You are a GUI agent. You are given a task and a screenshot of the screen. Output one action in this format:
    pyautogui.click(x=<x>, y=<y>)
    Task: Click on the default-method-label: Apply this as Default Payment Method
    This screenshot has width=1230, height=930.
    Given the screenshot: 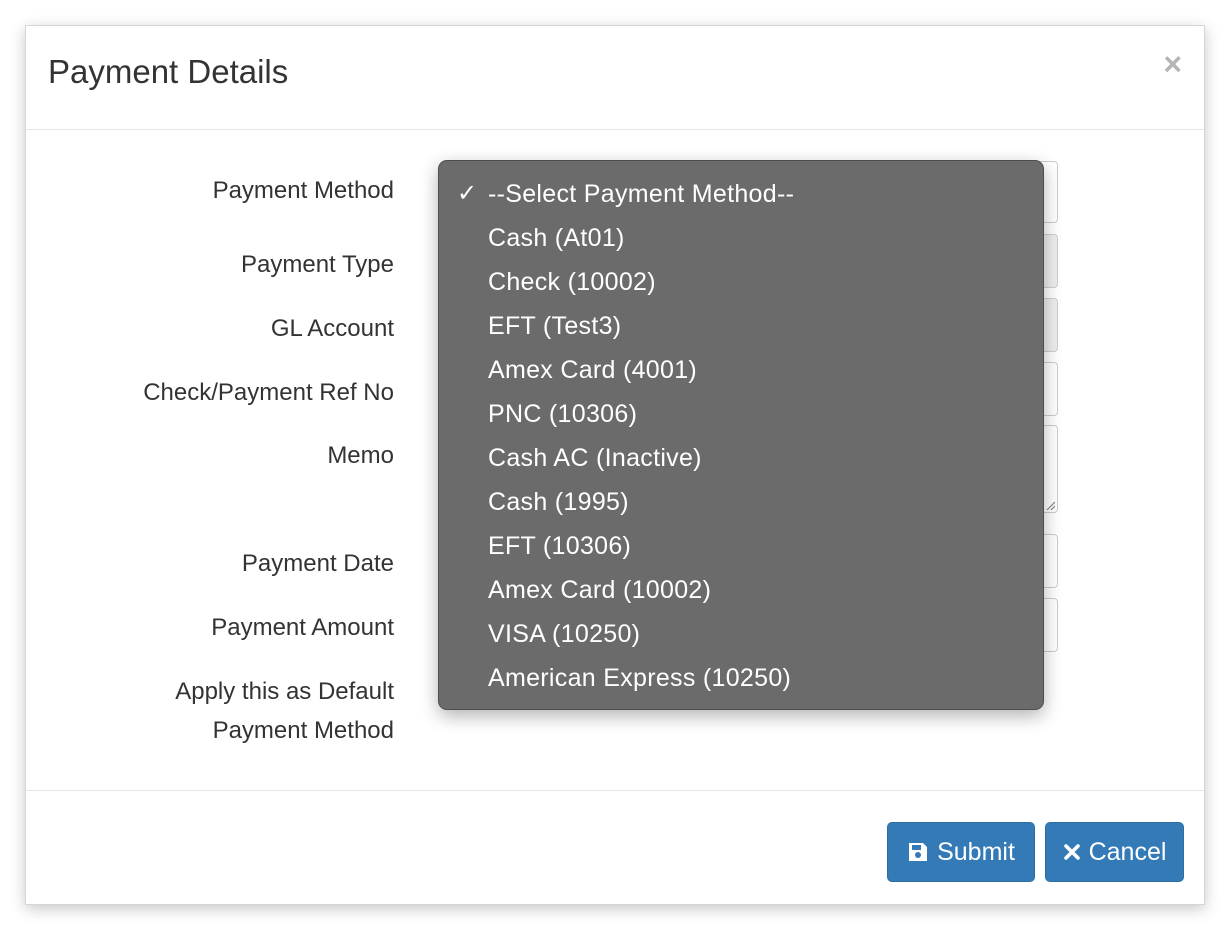 What is the action you would take?
    pyautogui.click(x=284, y=711)
    